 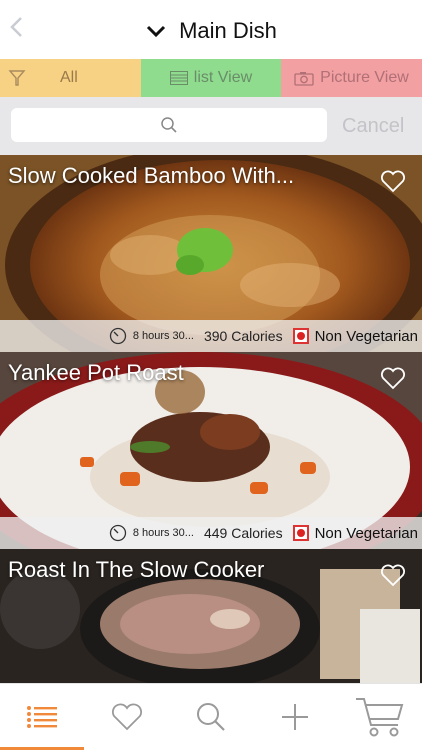 I want to click on list-icon, so click(x=42, y=717).